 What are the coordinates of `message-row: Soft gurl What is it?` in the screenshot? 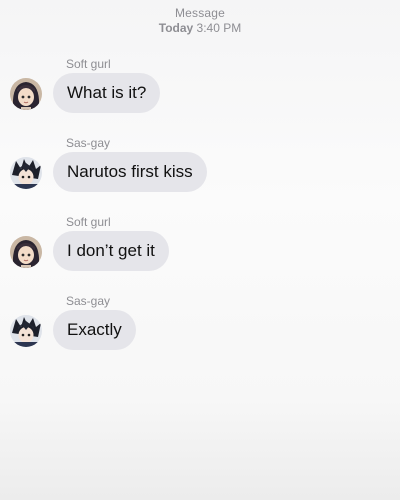 It's located at (200, 92).